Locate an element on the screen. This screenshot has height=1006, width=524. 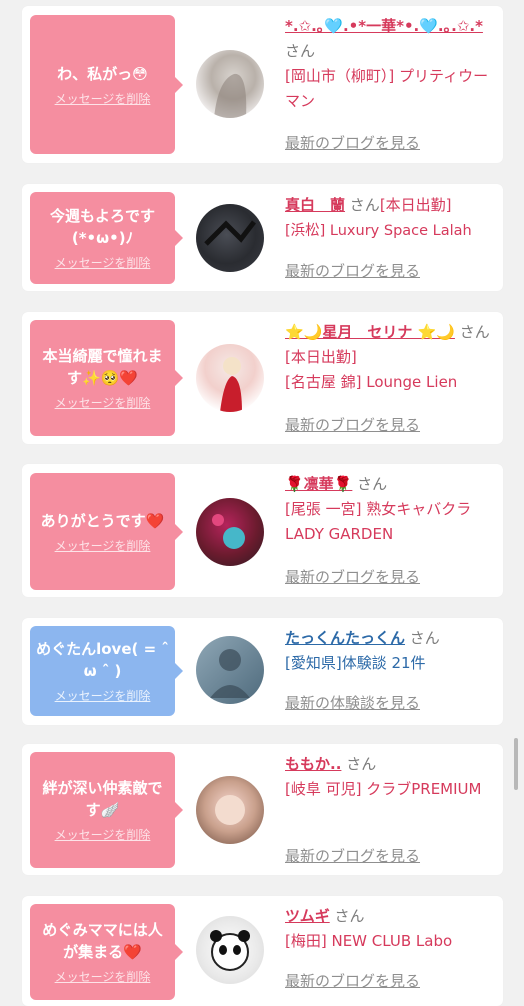
message-bubble: わ、私がっ😳 メッセージを削除 is located at coordinates (106, 84).